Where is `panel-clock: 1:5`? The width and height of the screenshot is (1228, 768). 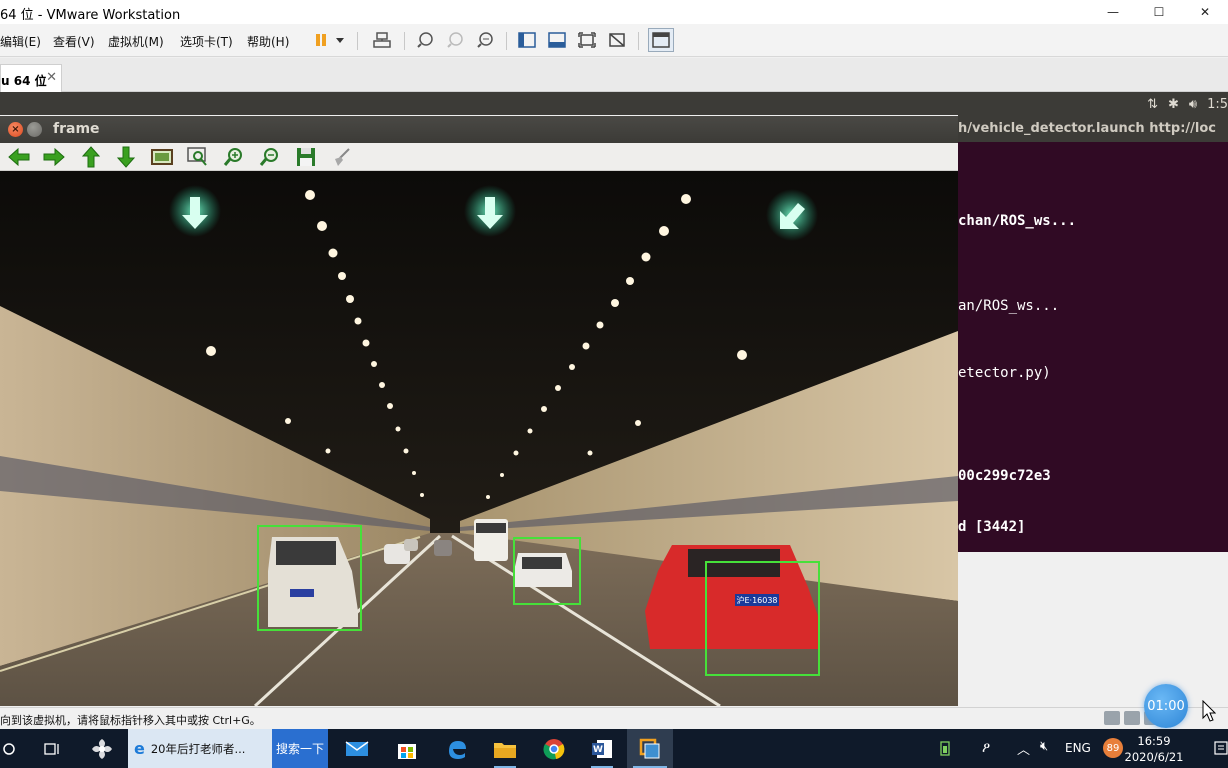 panel-clock: 1:5 is located at coordinates (1217, 104).